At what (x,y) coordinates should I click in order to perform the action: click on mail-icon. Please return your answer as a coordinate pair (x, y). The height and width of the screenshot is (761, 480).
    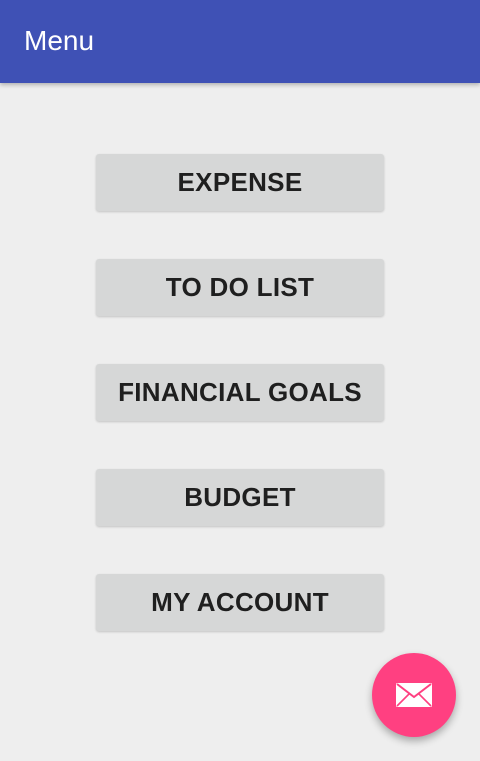
    Looking at the image, I should click on (414, 695).